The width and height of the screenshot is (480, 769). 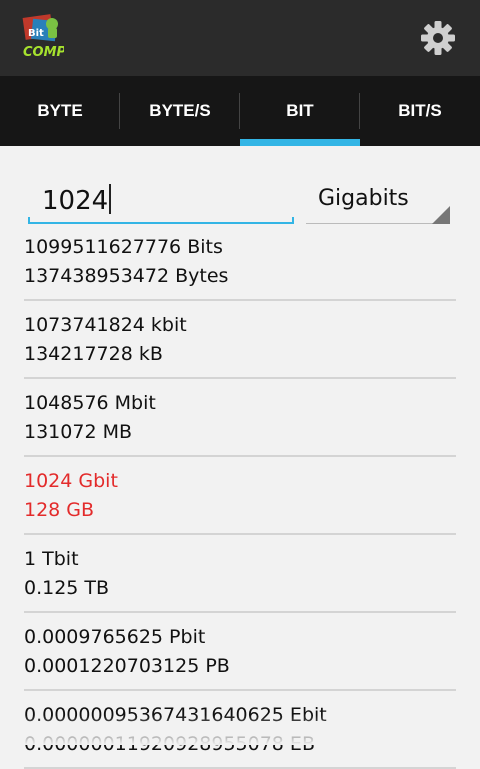 I want to click on dropdown-triangle-icon, so click(x=441, y=215).